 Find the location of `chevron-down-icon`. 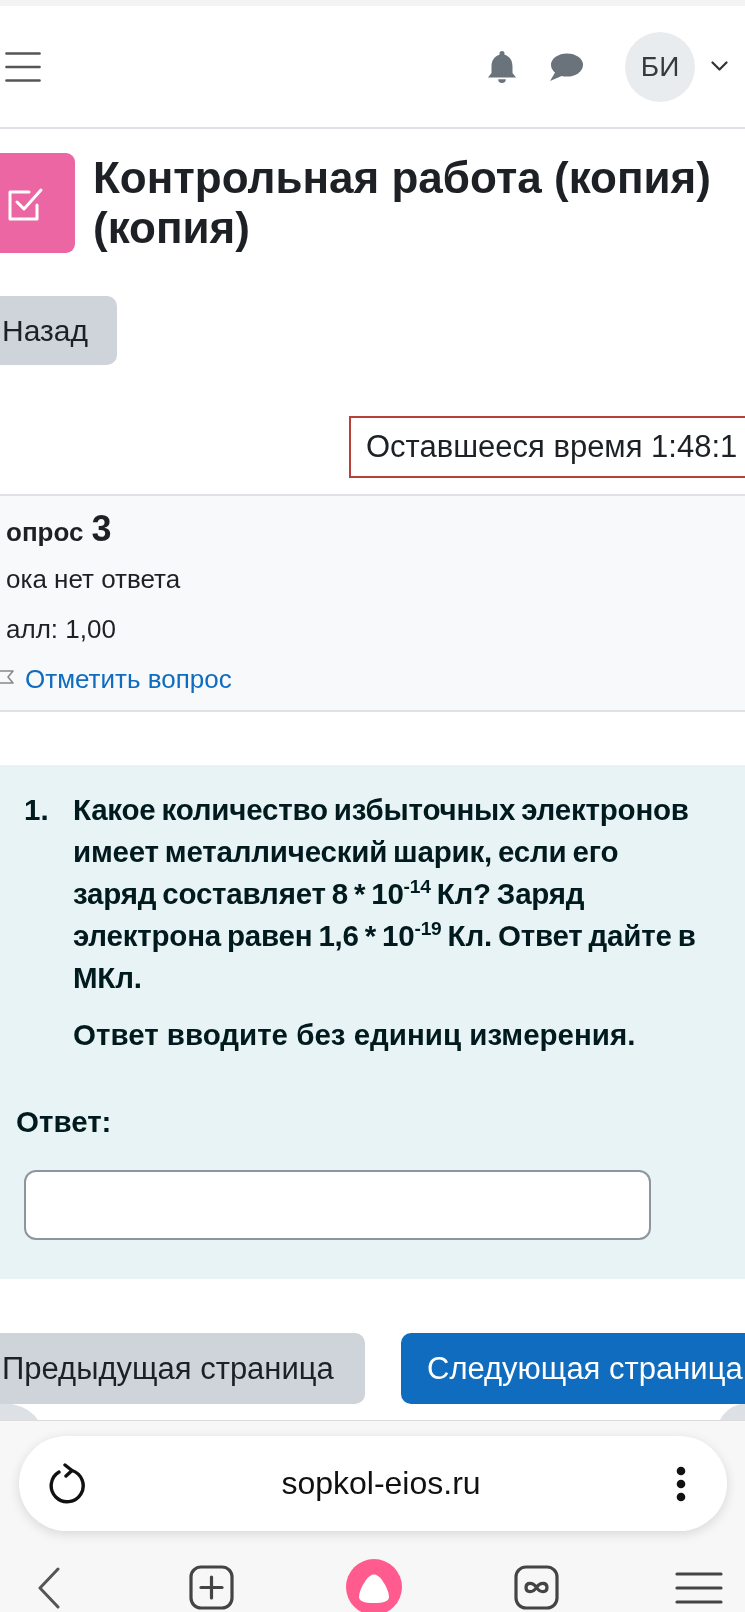

chevron-down-icon is located at coordinates (719, 66).